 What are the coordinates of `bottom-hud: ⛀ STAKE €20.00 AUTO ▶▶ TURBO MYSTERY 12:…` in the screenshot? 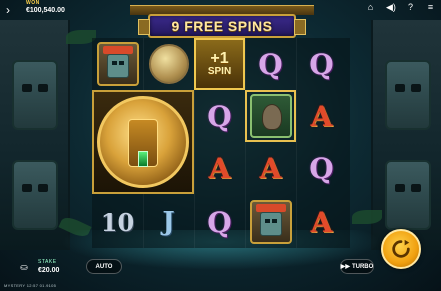 It's located at (220, 273).